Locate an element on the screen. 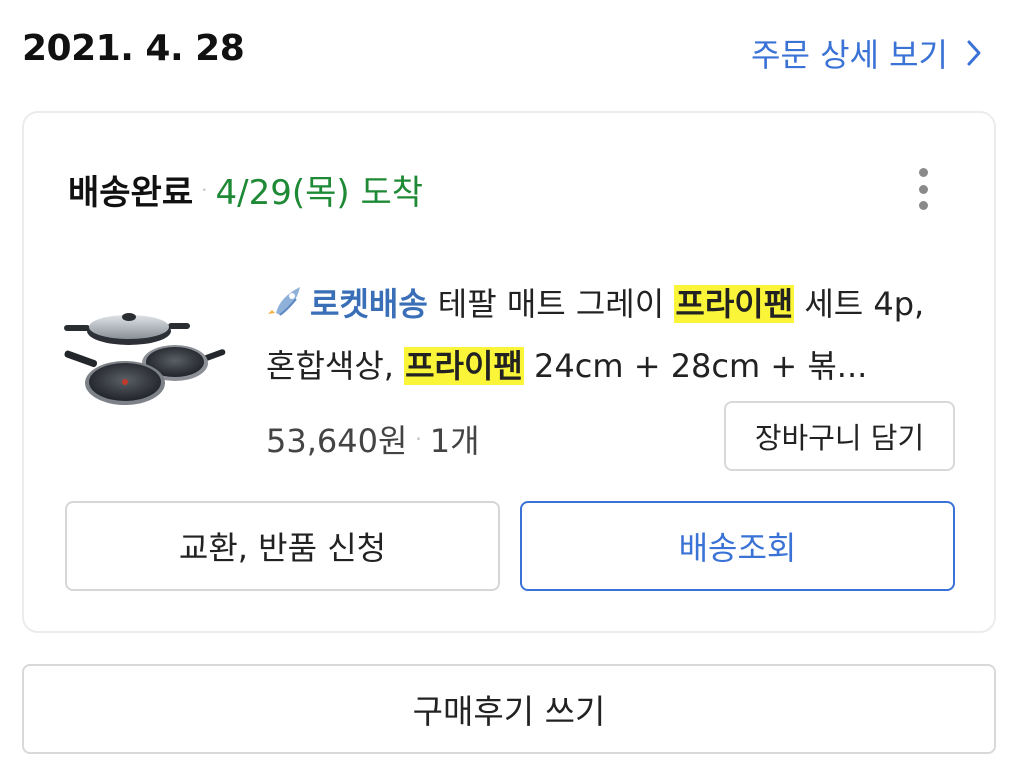 The width and height of the screenshot is (1024, 770). write-review-button: 구매후기 쓰기 is located at coordinates (509, 709).